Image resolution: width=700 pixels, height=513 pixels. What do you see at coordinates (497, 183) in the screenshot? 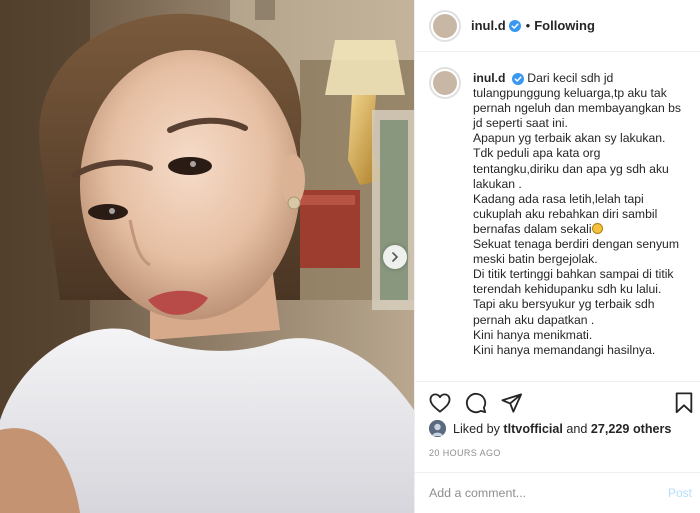
I see `caption-line: lakukan .` at bounding box center [497, 183].